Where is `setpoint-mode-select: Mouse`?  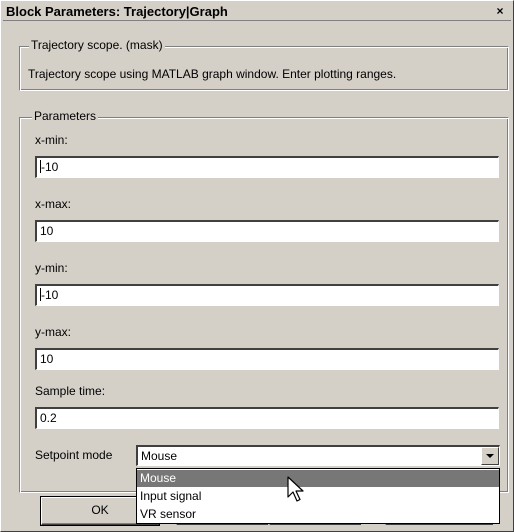 setpoint-mode-select: Mouse is located at coordinates (318, 455).